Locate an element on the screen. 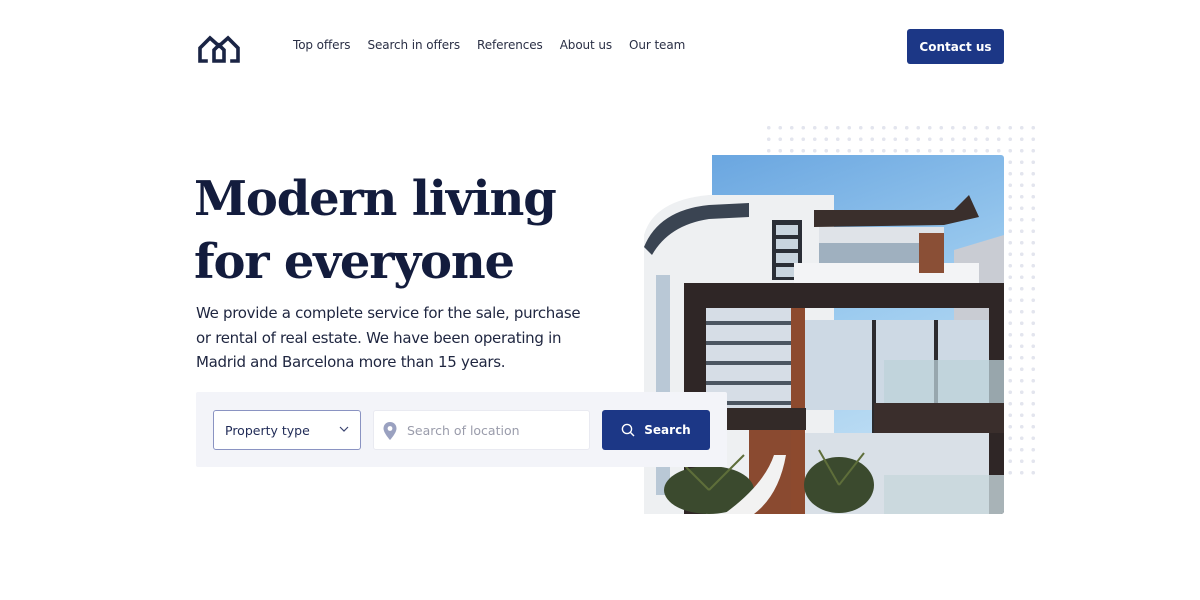  property-type-select: Property type is located at coordinates (287, 430).